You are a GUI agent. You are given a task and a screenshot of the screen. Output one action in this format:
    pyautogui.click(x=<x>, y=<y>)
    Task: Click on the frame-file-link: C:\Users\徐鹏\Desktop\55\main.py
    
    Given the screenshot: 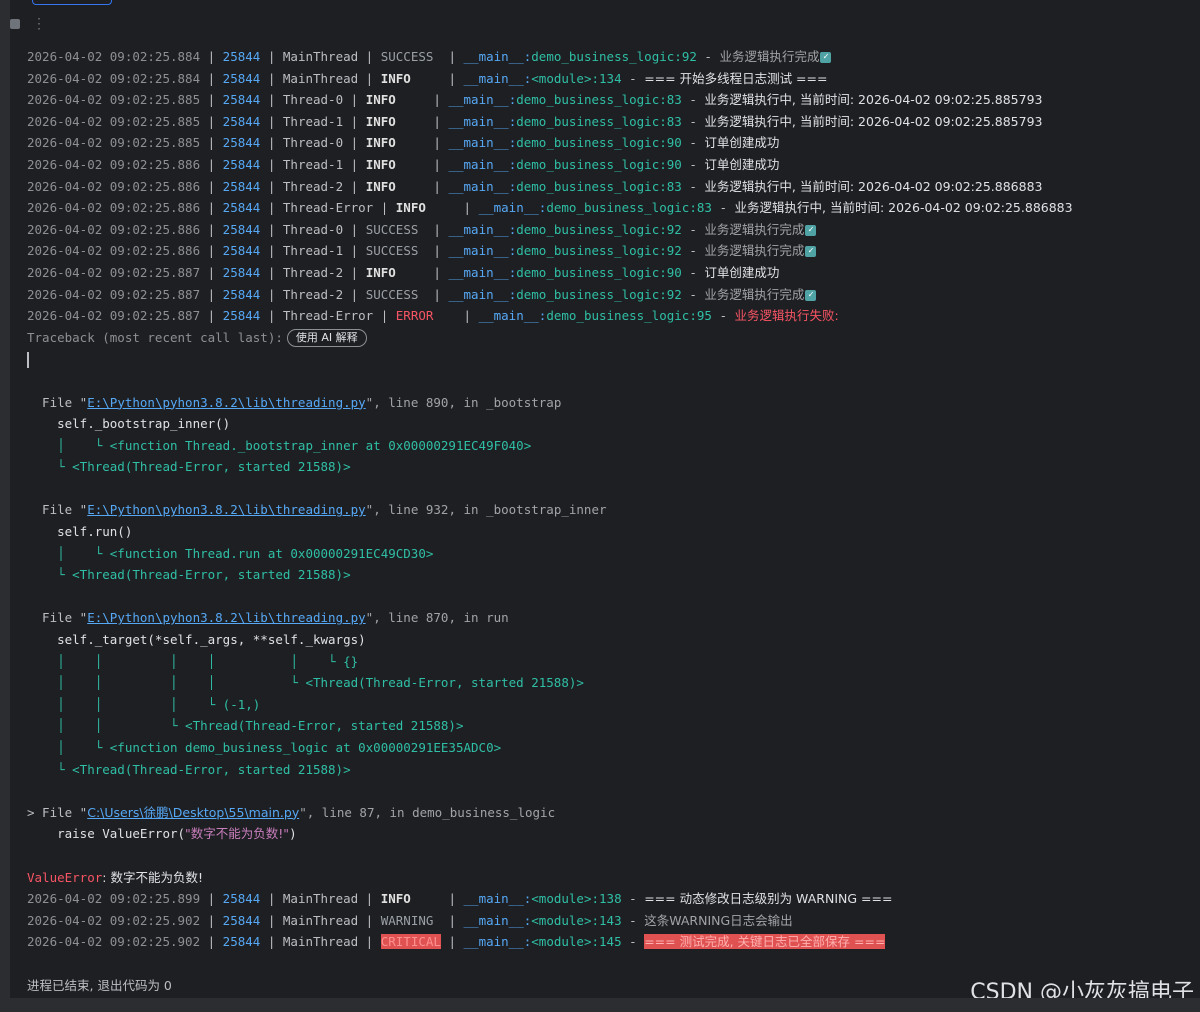 What is the action you would take?
    pyautogui.click(x=193, y=812)
    